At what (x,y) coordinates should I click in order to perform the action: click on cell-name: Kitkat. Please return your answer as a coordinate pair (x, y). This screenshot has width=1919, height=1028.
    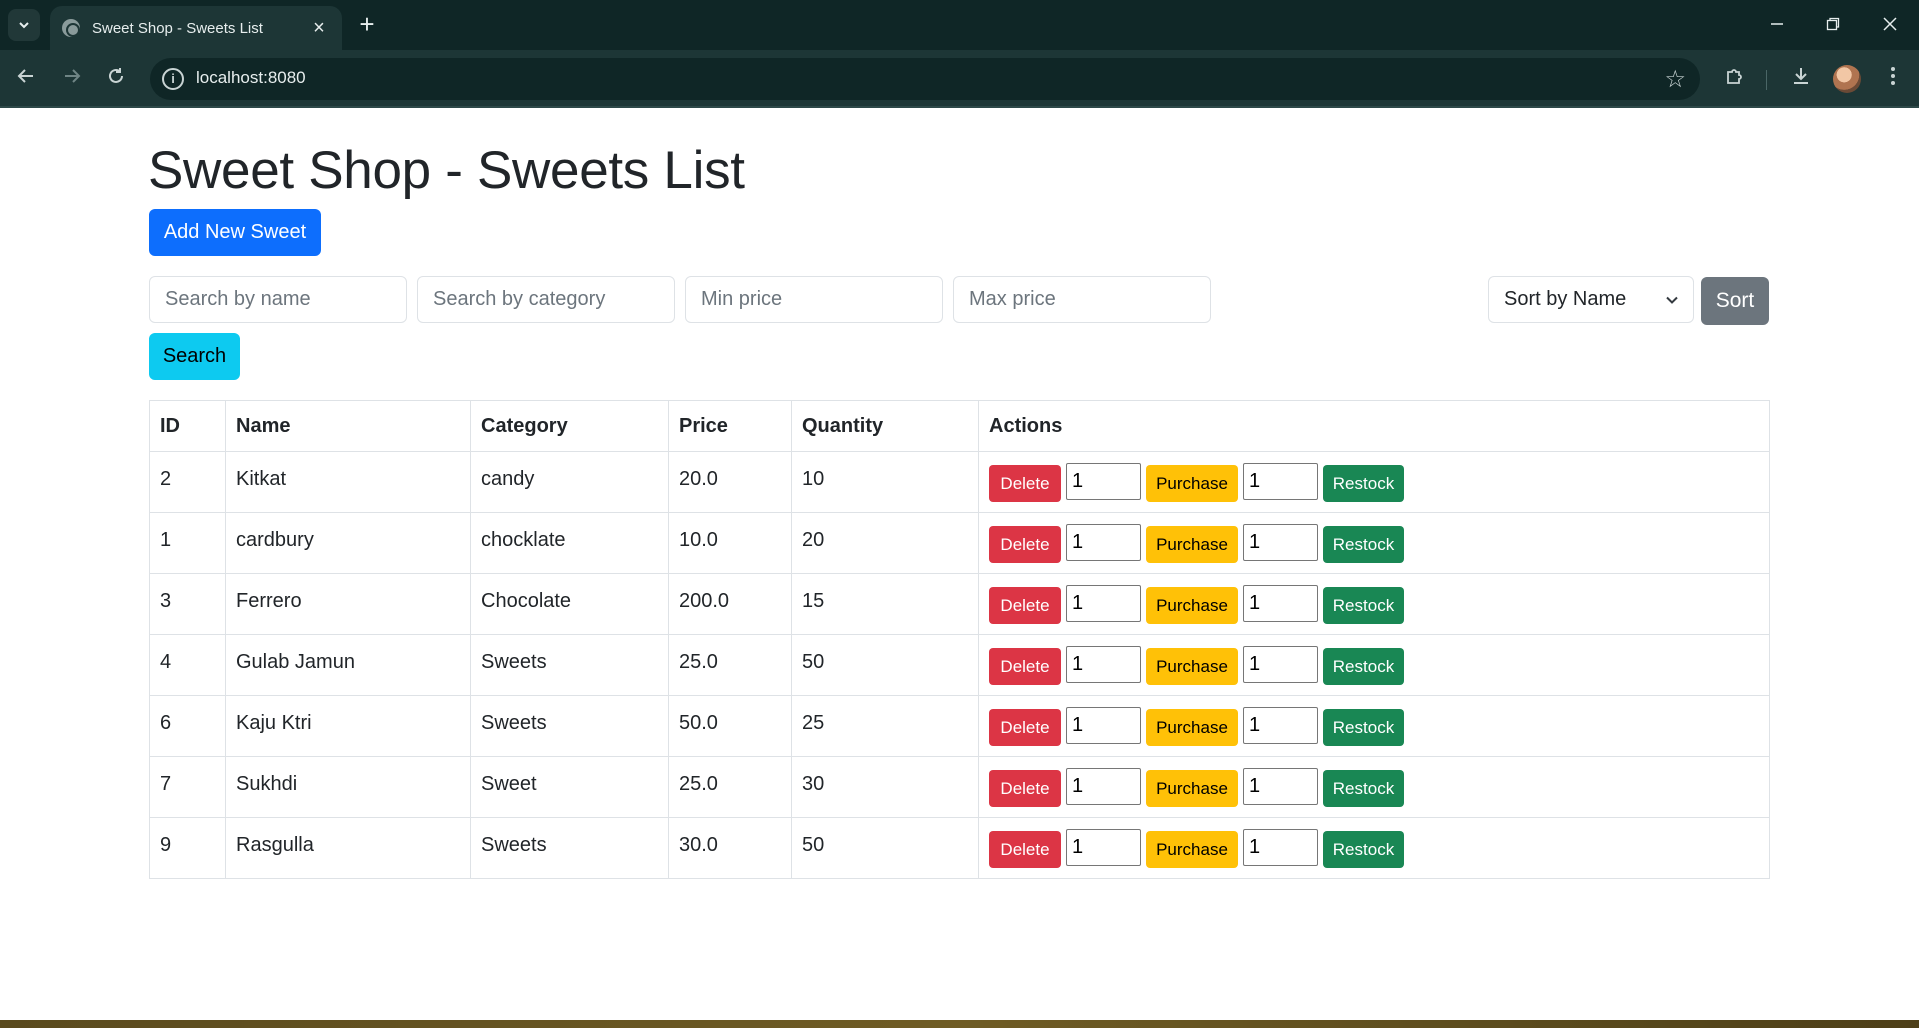
    Looking at the image, I should click on (348, 482).